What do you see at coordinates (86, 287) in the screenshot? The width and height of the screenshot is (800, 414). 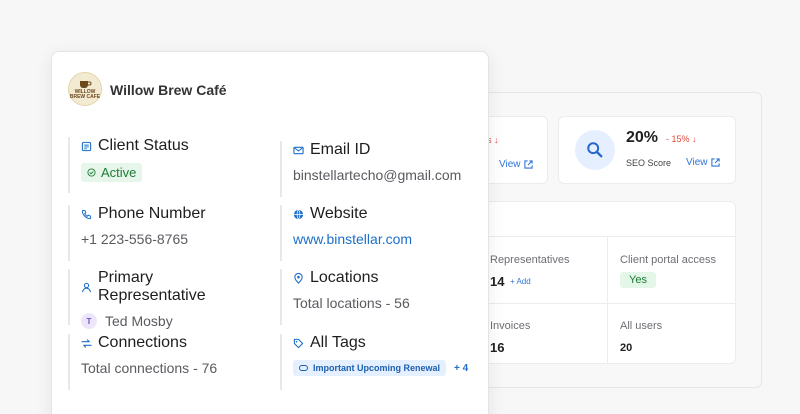 I see `user-icon` at bounding box center [86, 287].